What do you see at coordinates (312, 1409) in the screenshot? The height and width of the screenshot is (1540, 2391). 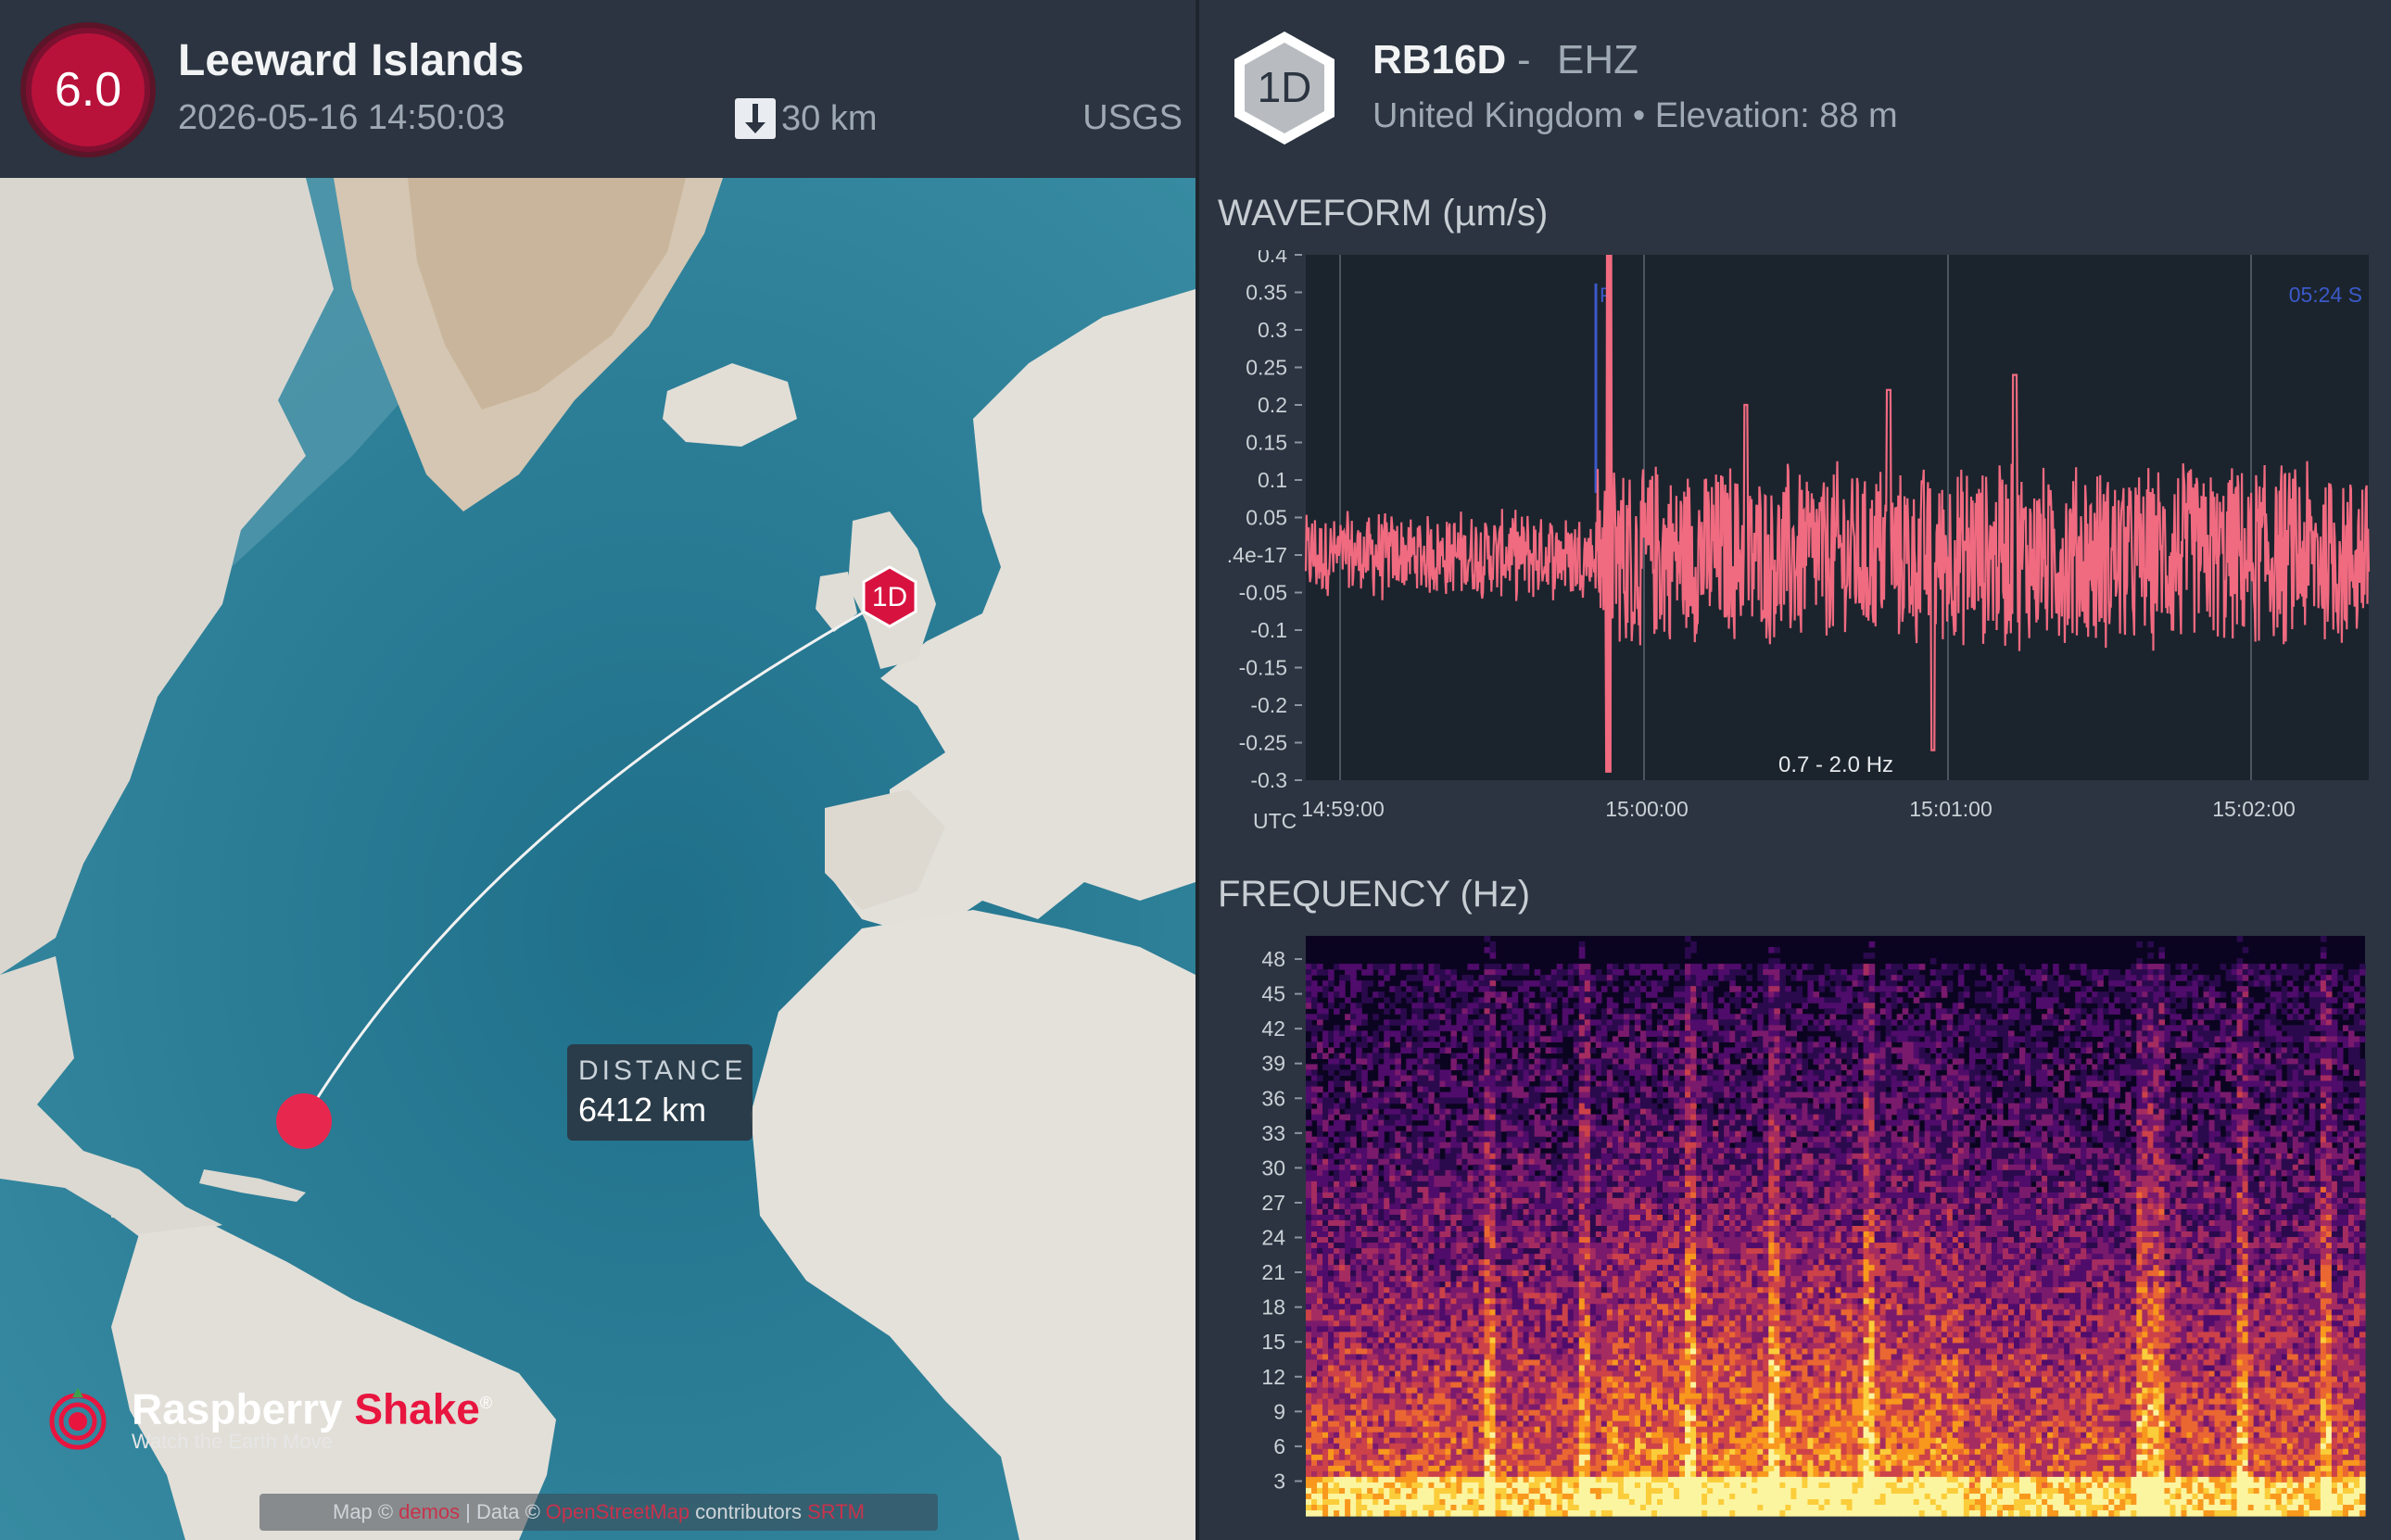 I see `logo-wordmark: Raspberry Shake®` at bounding box center [312, 1409].